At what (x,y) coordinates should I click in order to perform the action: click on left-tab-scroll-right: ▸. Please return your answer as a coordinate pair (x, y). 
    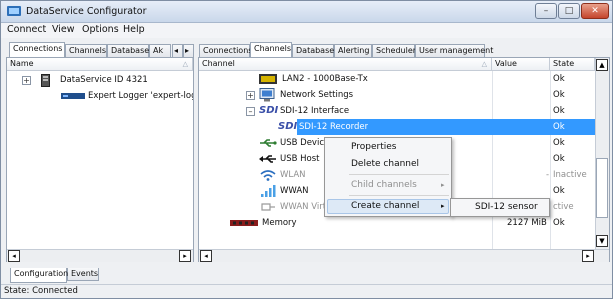
    Looking at the image, I should click on (188, 50).